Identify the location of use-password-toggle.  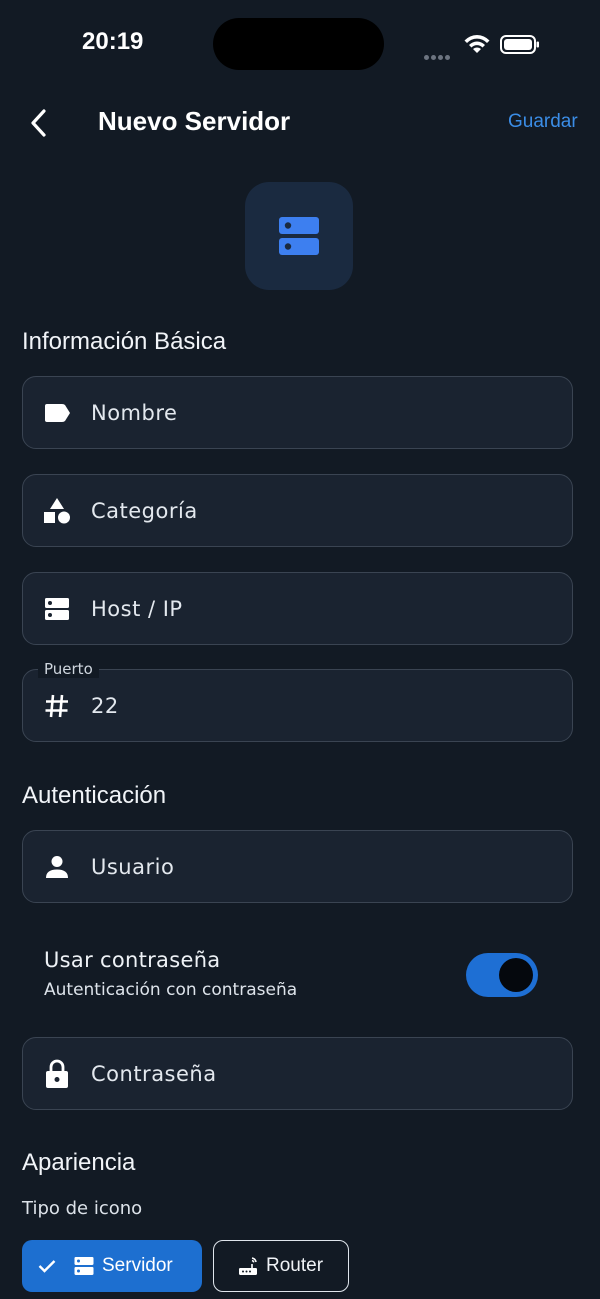
(502, 975).